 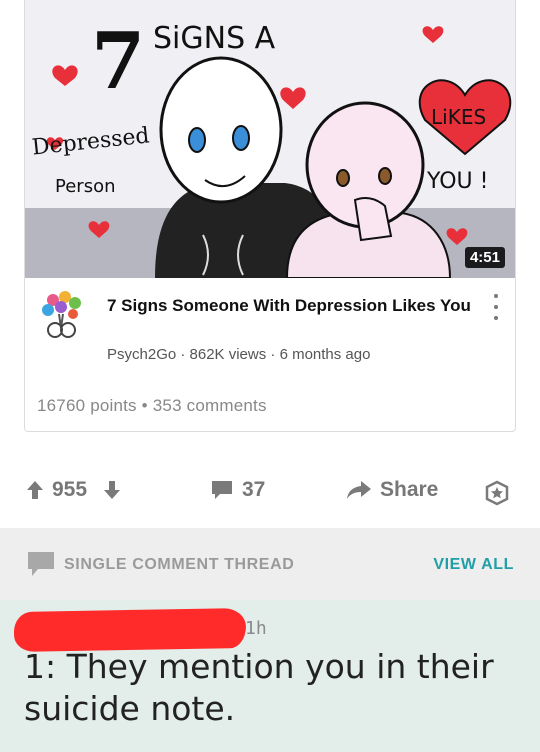 I want to click on thumb-number: 7, so click(x=118, y=61).